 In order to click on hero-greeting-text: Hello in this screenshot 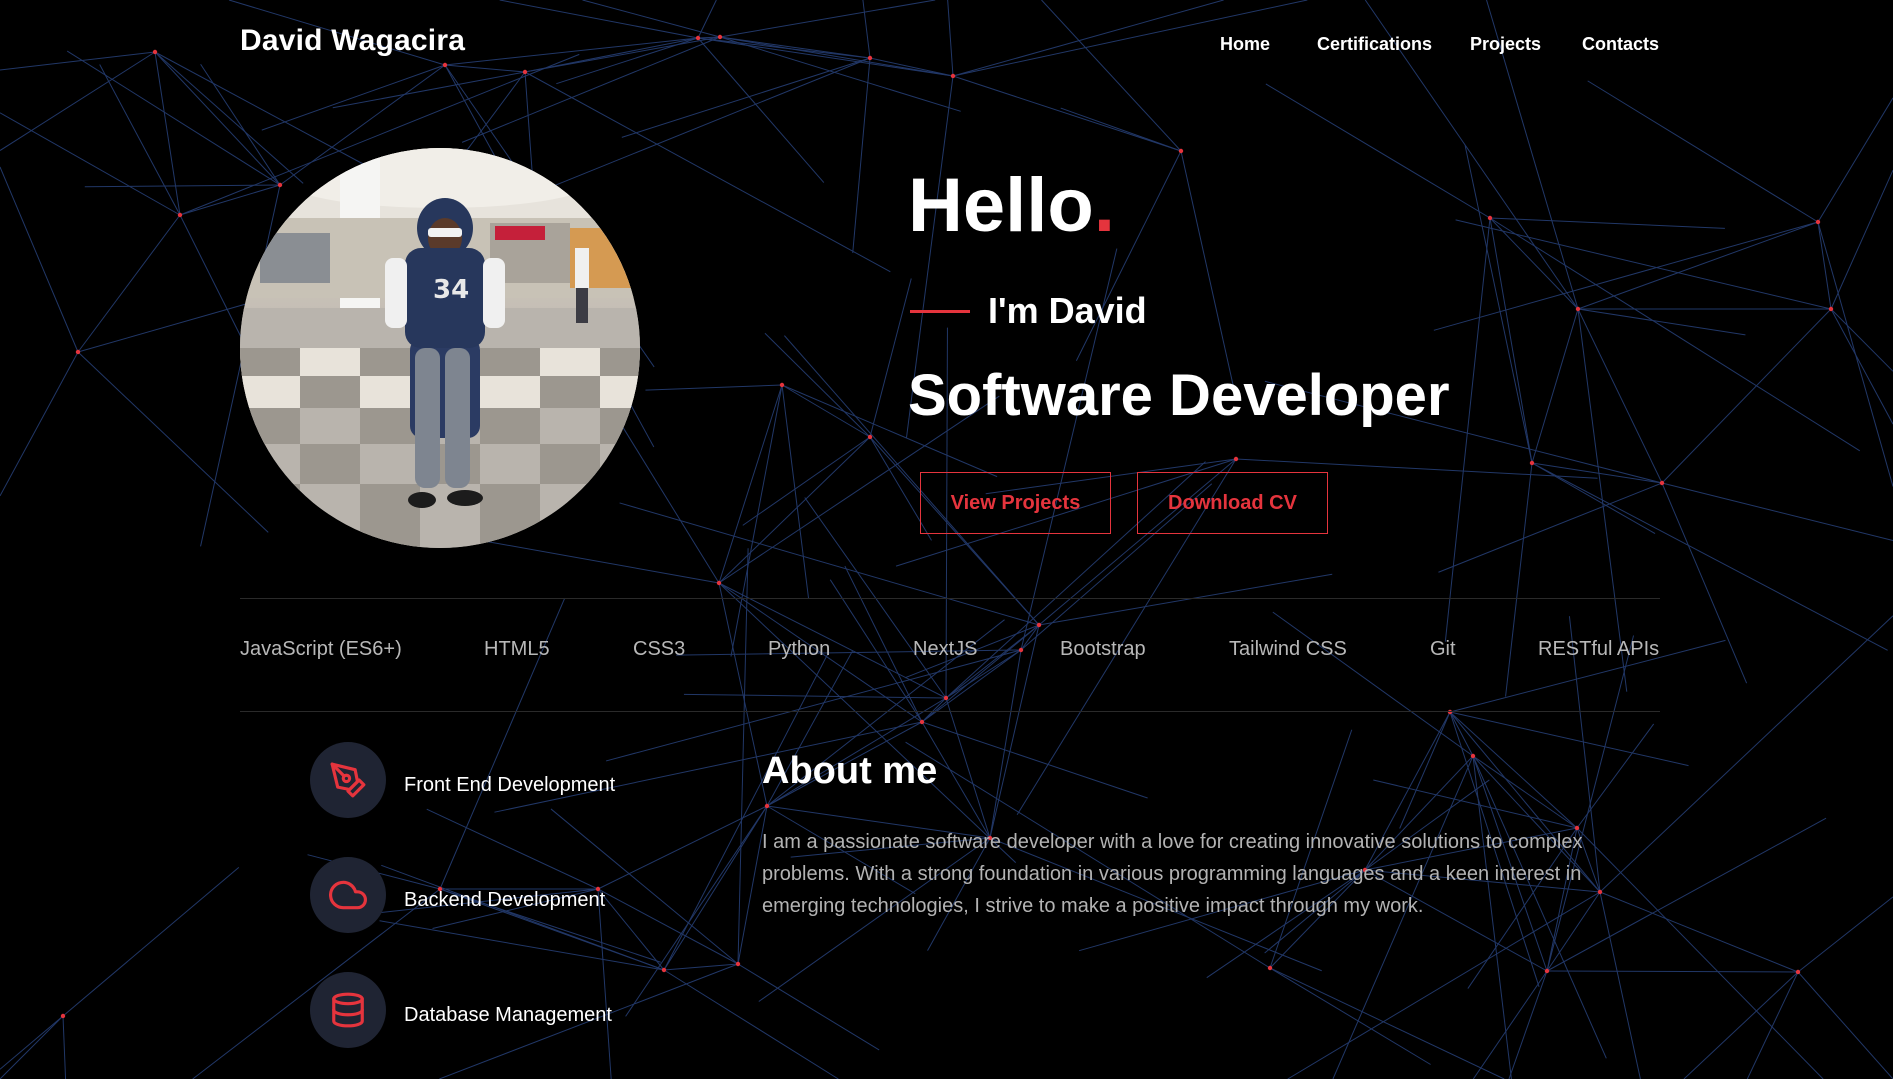, I will do `click(1001, 205)`.